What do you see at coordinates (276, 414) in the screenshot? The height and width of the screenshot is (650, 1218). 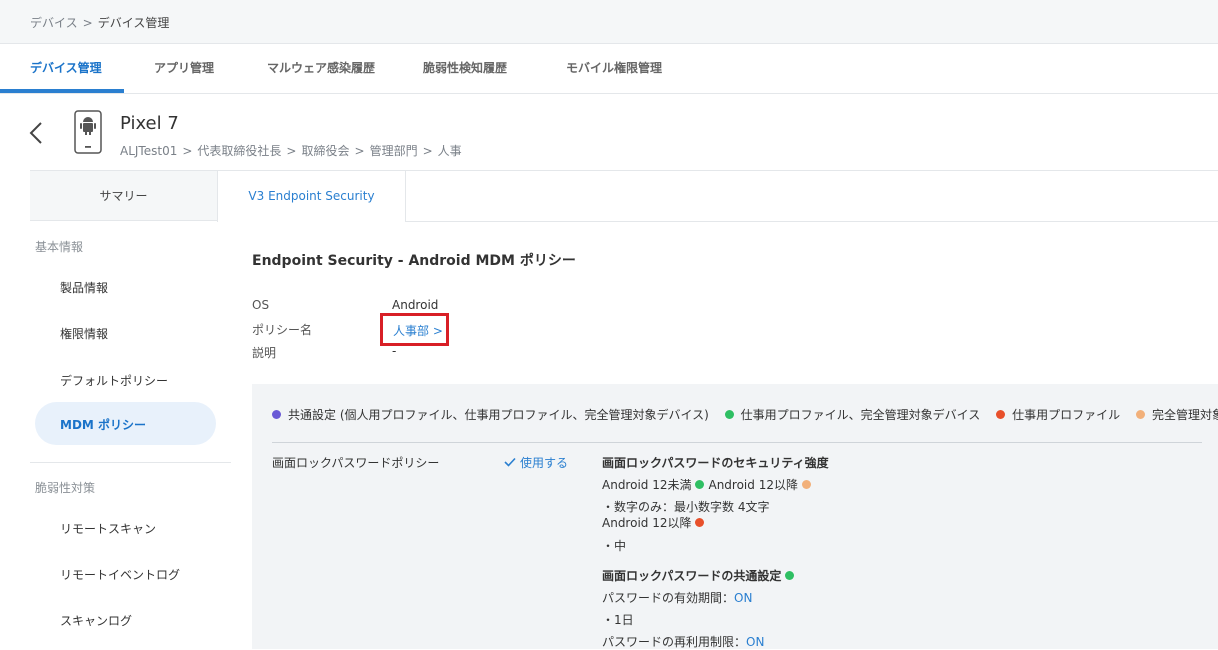 I see `purple-dot-icon` at bounding box center [276, 414].